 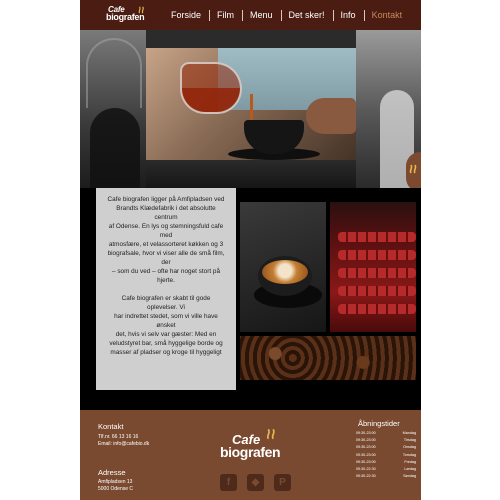 I want to click on hours-day: Tirsdag, so click(x=409, y=440).